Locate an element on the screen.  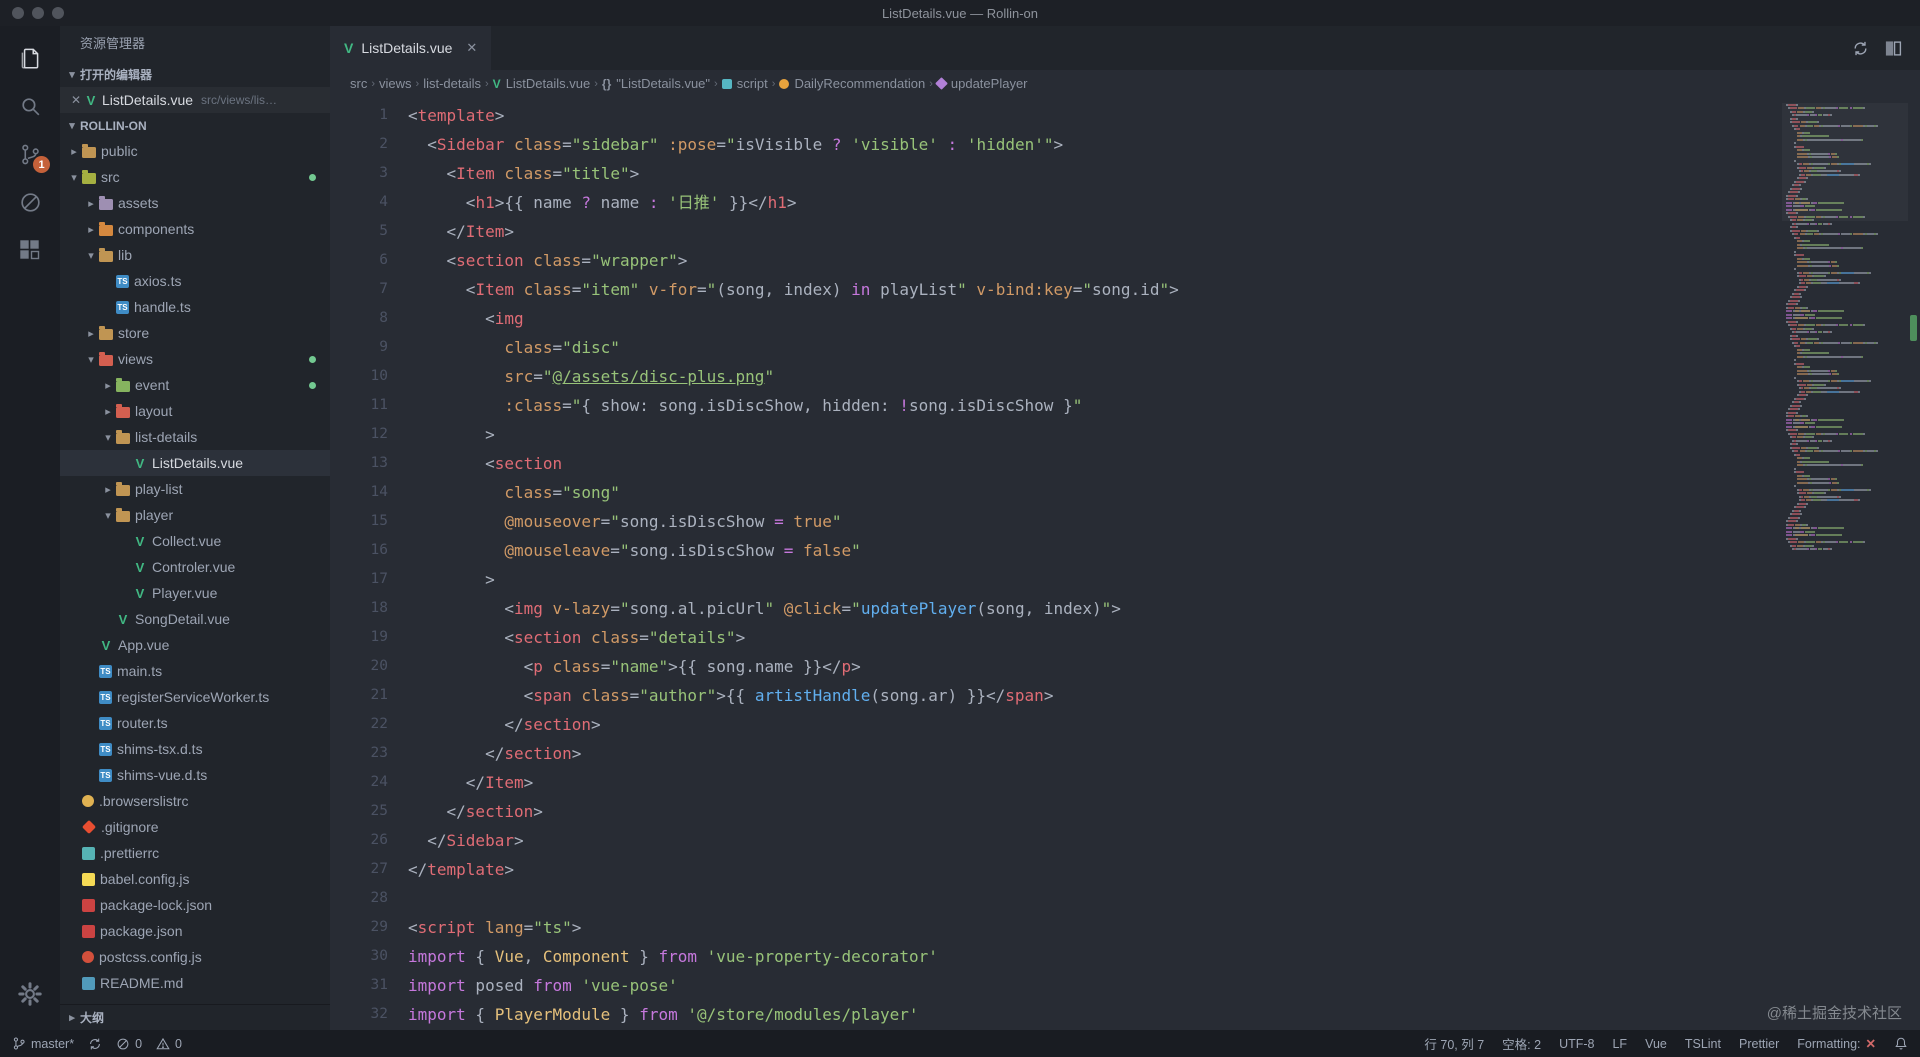
code-line-20: 20 <p class="name">{{ song.name }}</p> is located at coordinates (1055, 666).